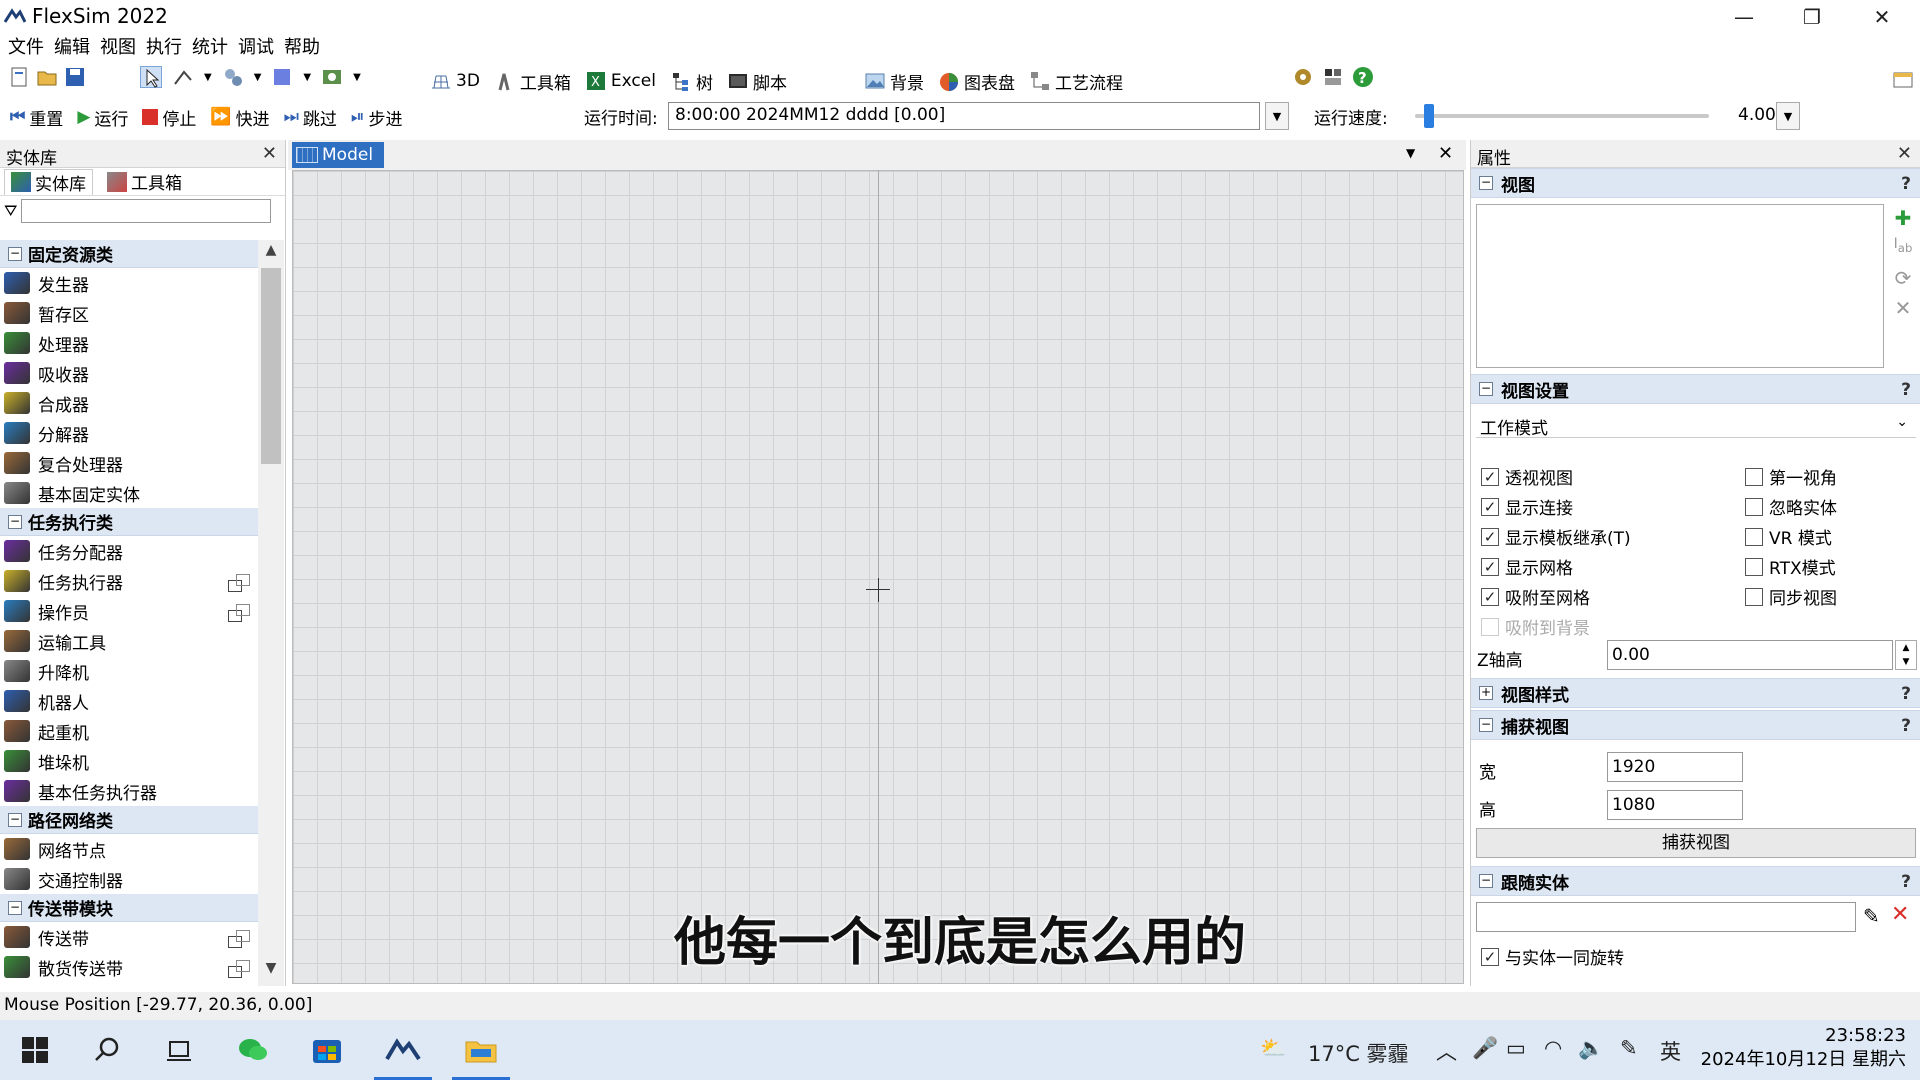 This screenshot has height=1080, width=1920. What do you see at coordinates (976, 81) in the screenshot?
I see `dashboard-button: 图表盘` at bounding box center [976, 81].